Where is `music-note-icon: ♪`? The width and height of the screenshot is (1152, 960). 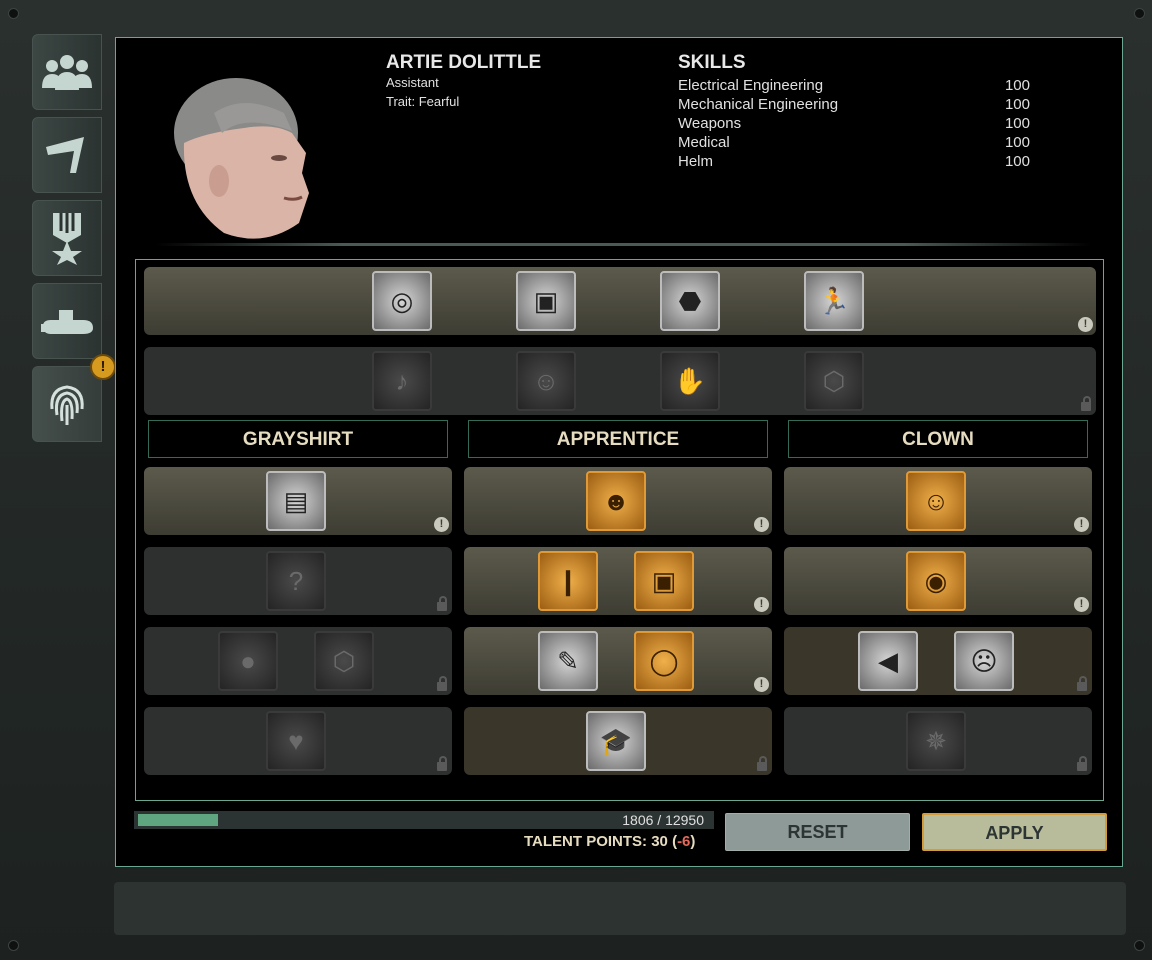
music-note-icon: ♪ is located at coordinates (402, 381).